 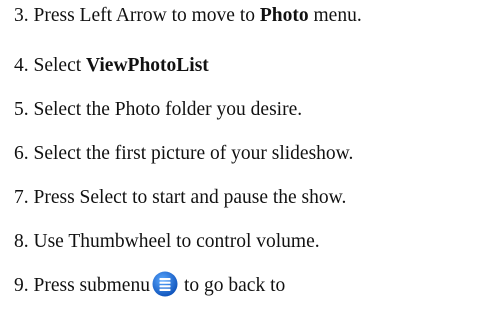 What do you see at coordinates (21, 197) in the screenshot?
I see `step-number: 7.` at bounding box center [21, 197].